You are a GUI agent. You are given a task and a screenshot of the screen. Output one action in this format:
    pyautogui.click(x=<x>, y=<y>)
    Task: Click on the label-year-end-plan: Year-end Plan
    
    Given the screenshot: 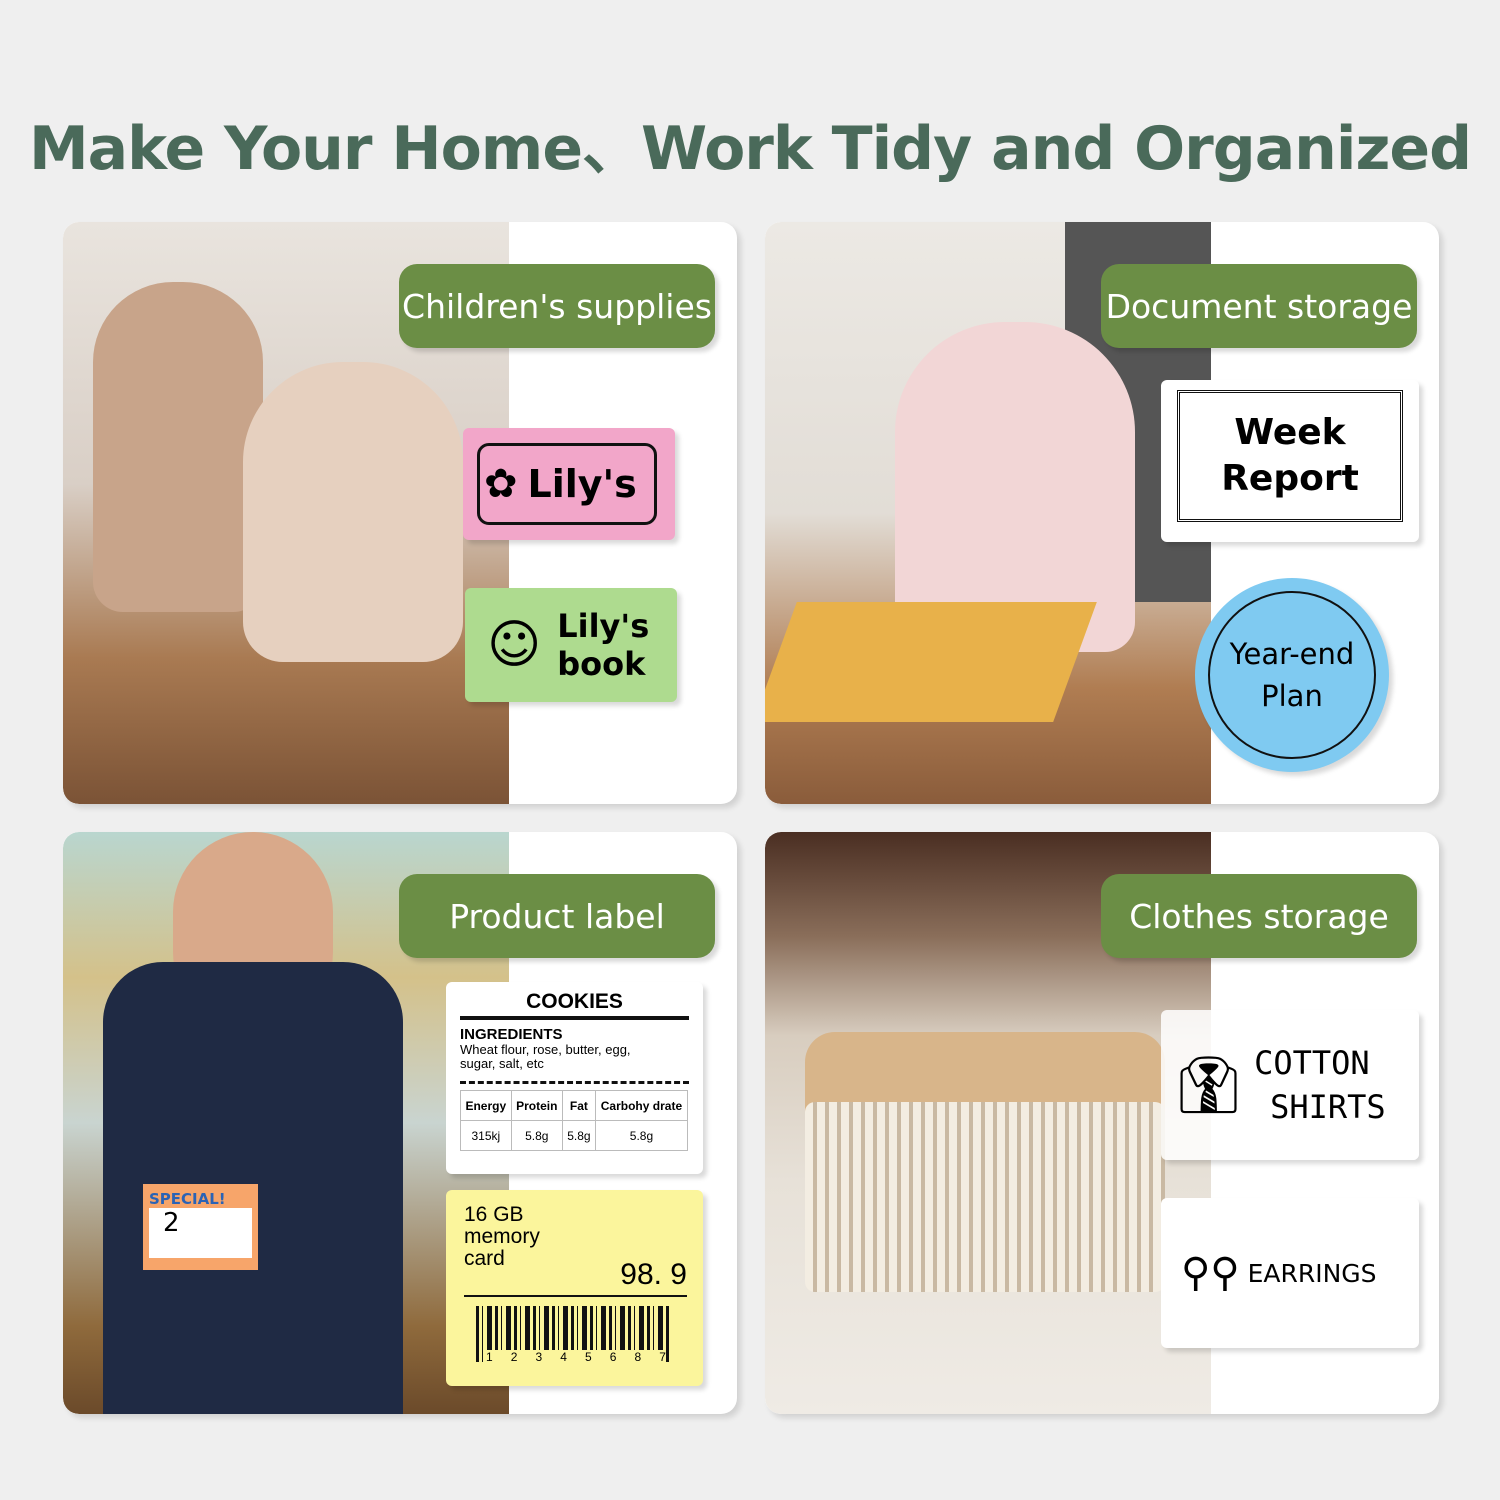 What is the action you would take?
    pyautogui.click(x=1292, y=675)
    